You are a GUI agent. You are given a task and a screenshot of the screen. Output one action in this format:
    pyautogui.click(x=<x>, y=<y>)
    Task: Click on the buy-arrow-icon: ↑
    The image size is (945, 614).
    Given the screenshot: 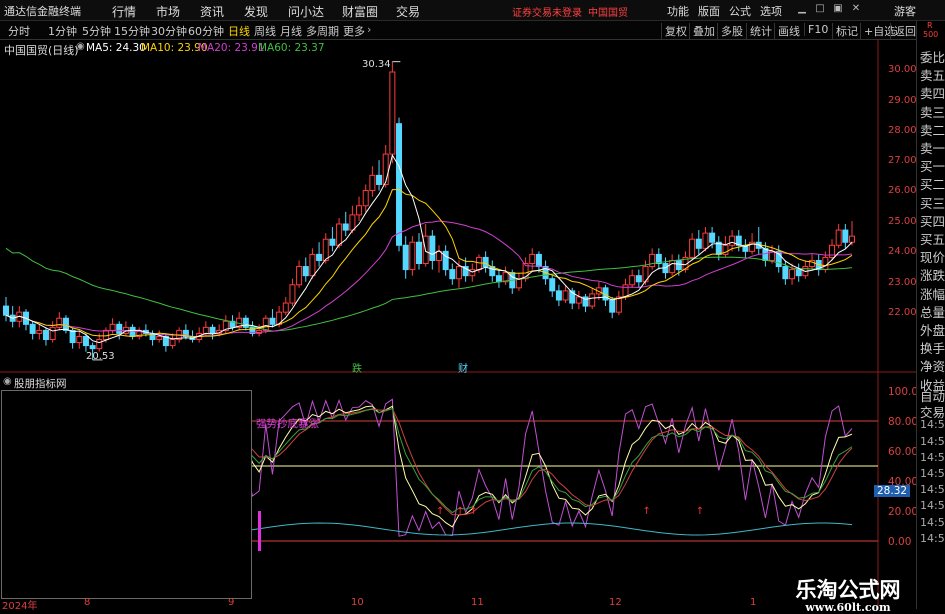 What is the action you would take?
    pyautogui.click(x=460, y=511)
    